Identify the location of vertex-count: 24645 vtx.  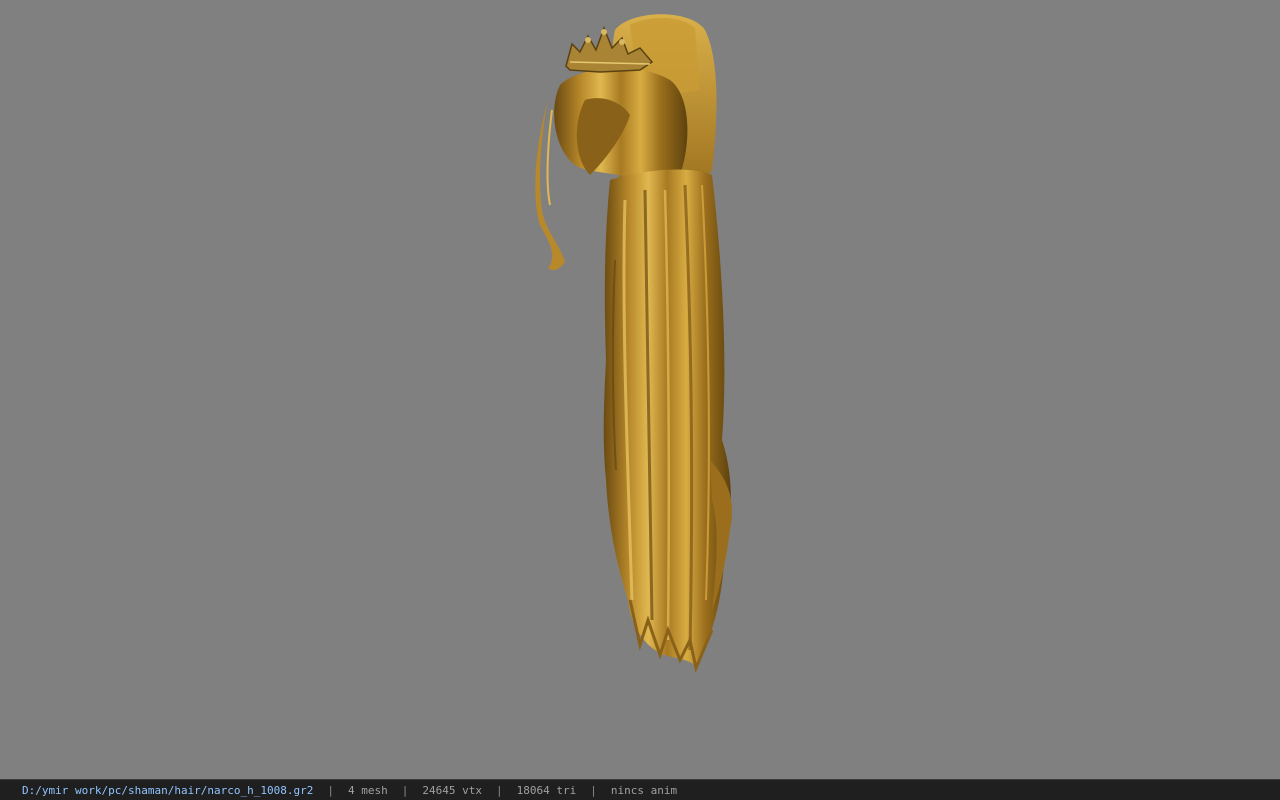
(452, 790).